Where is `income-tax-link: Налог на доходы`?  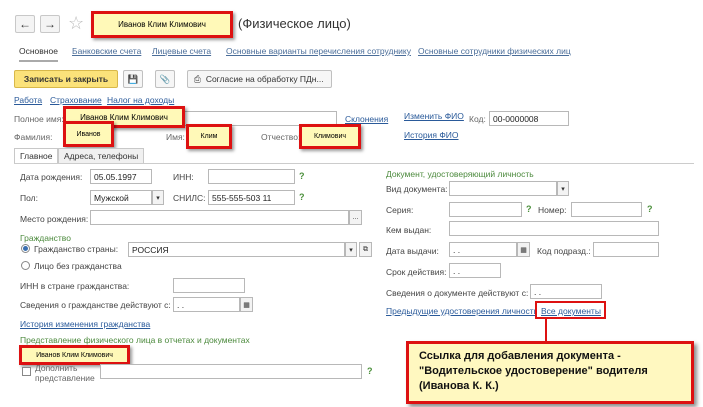
income-tax-link: Налог на доходы is located at coordinates (140, 100).